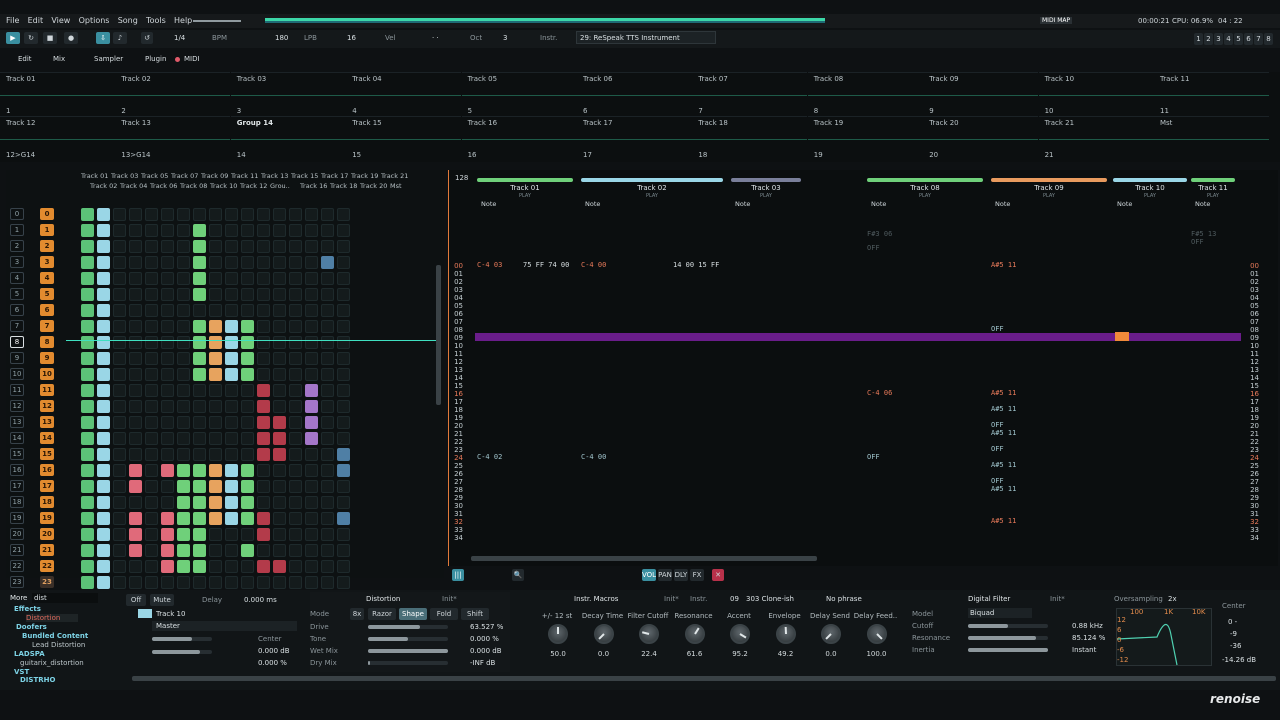 The image size is (1280, 720). What do you see at coordinates (444, 614) in the screenshot?
I see `mode-fold: Fold` at bounding box center [444, 614].